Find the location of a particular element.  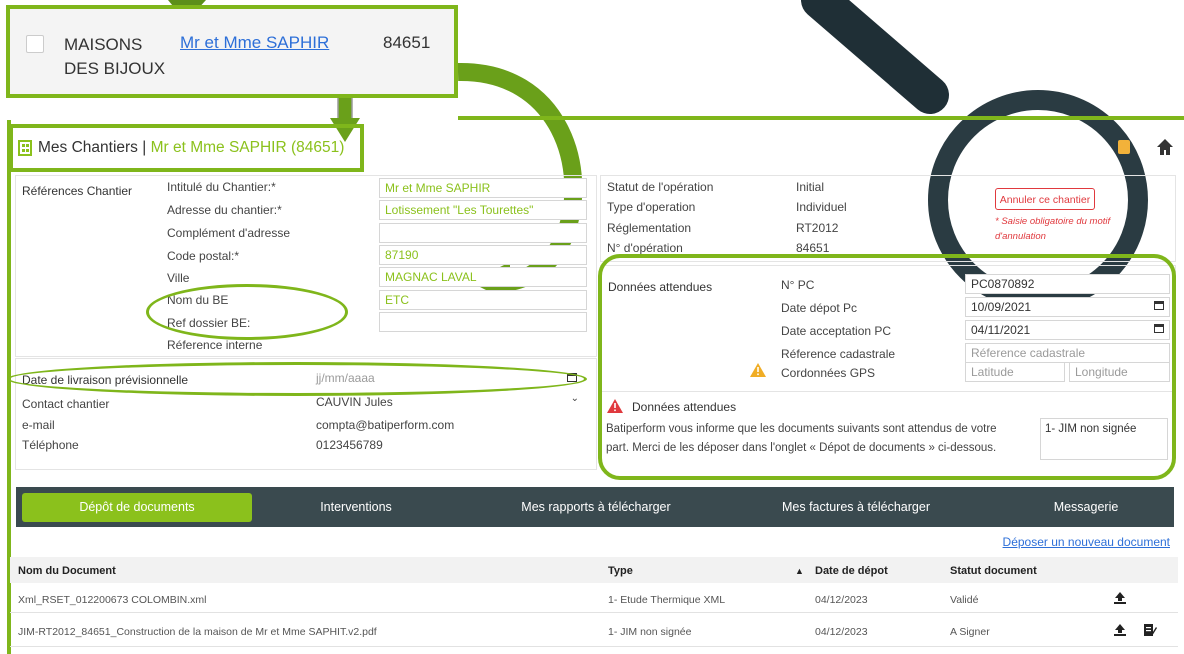

code-postal-input: 87190 is located at coordinates (483, 255).